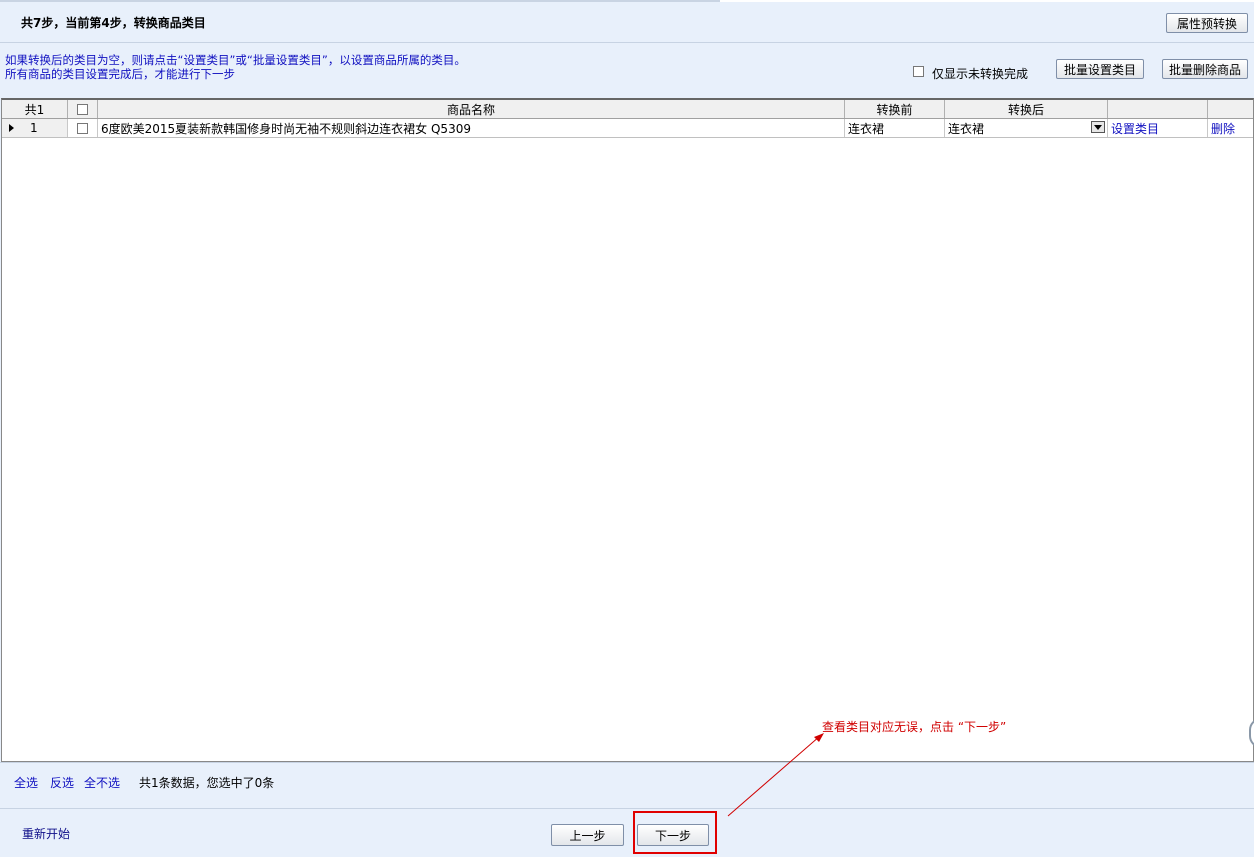 The image size is (1254, 857). What do you see at coordinates (627, 22) in the screenshot?
I see `step-header: 共7步，当前第4步，转换商品类目 属性预转换` at bounding box center [627, 22].